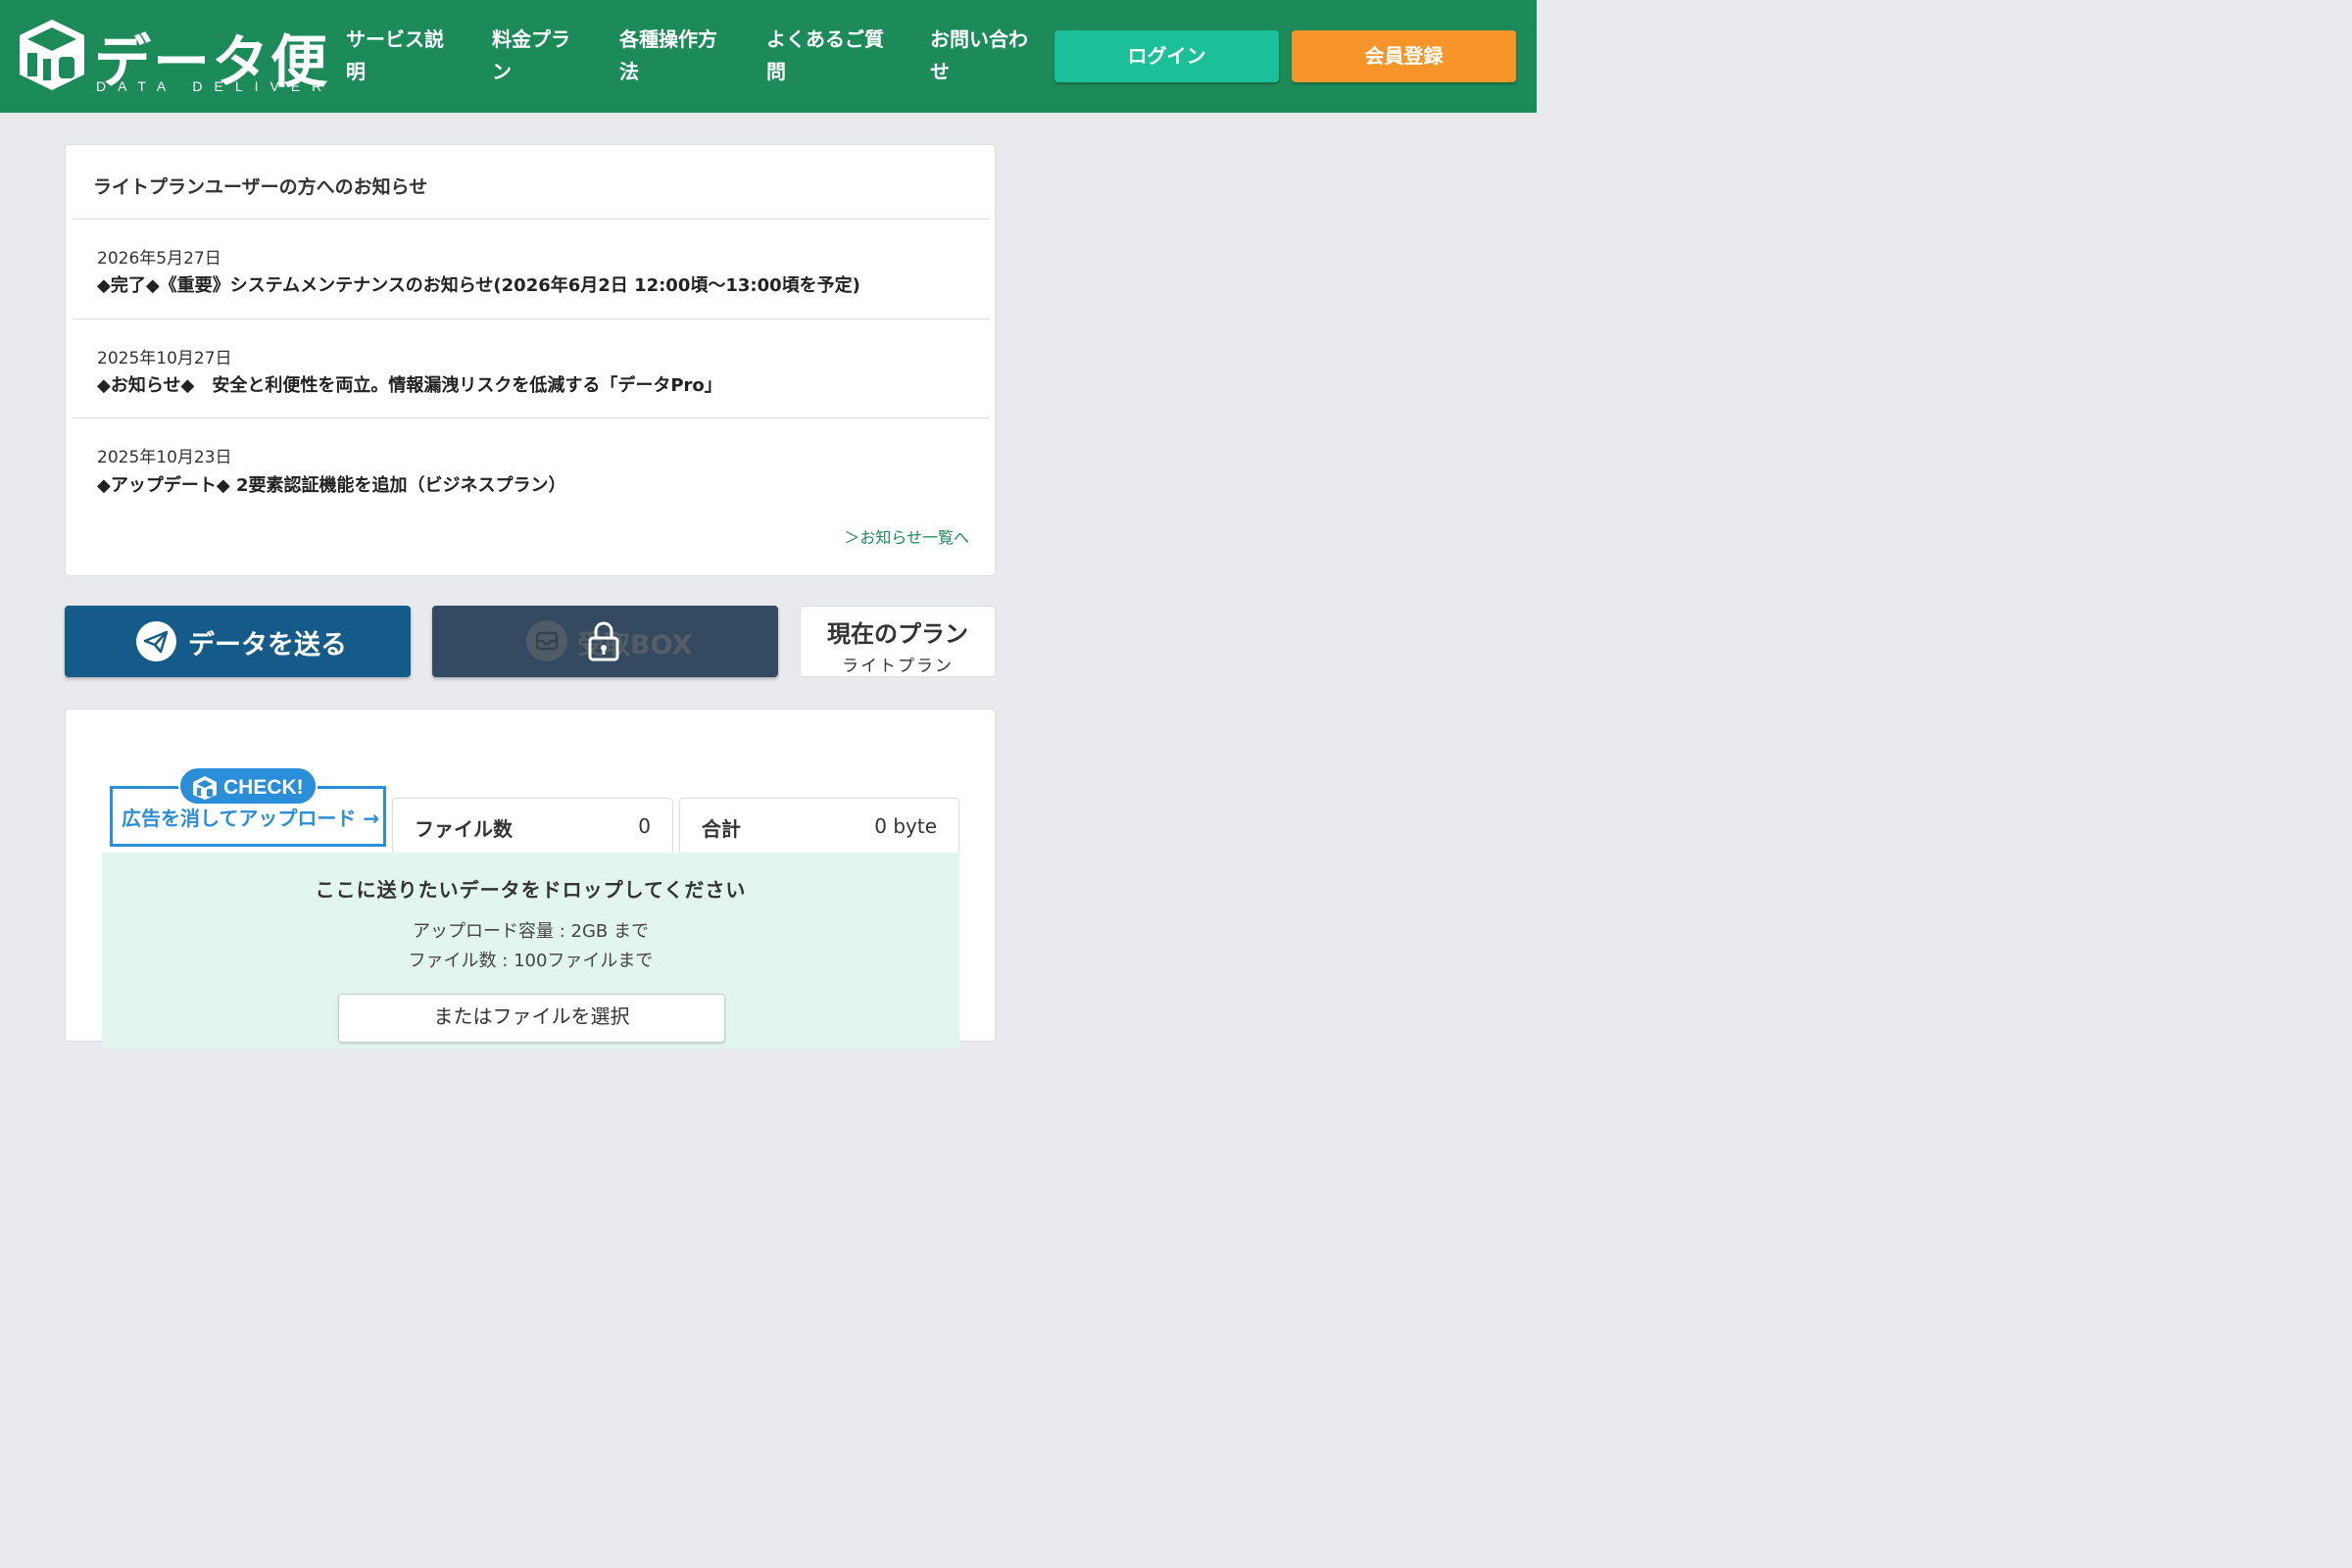 This screenshot has height=1568, width=2352. I want to click on nav-pricing-line1: 料金プラ, so click(531, 39).